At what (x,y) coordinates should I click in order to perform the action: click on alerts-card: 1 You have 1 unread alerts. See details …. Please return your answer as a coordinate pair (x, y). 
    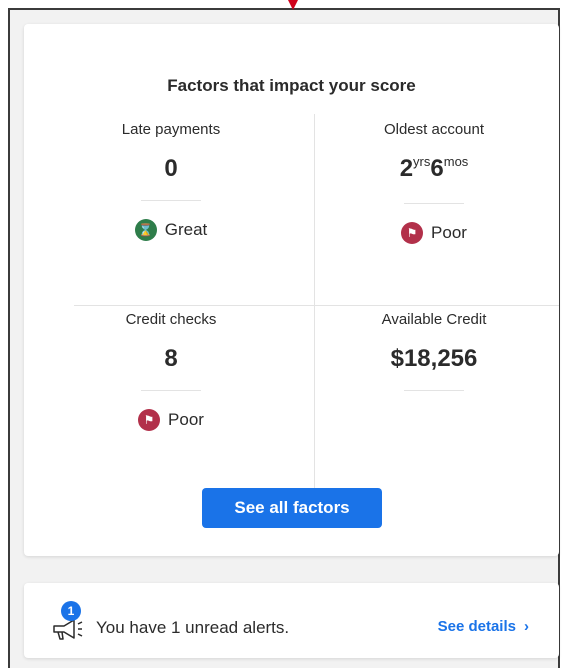
    Looking at the image, I should click on (291, 620).